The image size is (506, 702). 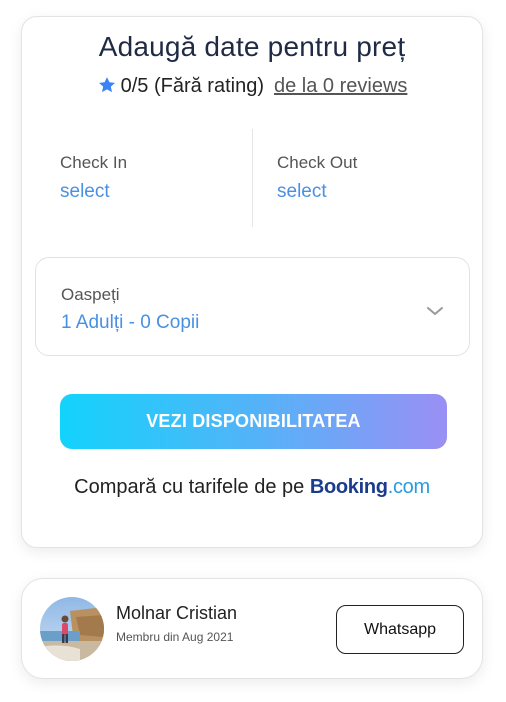 I want to click on star-icon, so click(x=107, y=88).